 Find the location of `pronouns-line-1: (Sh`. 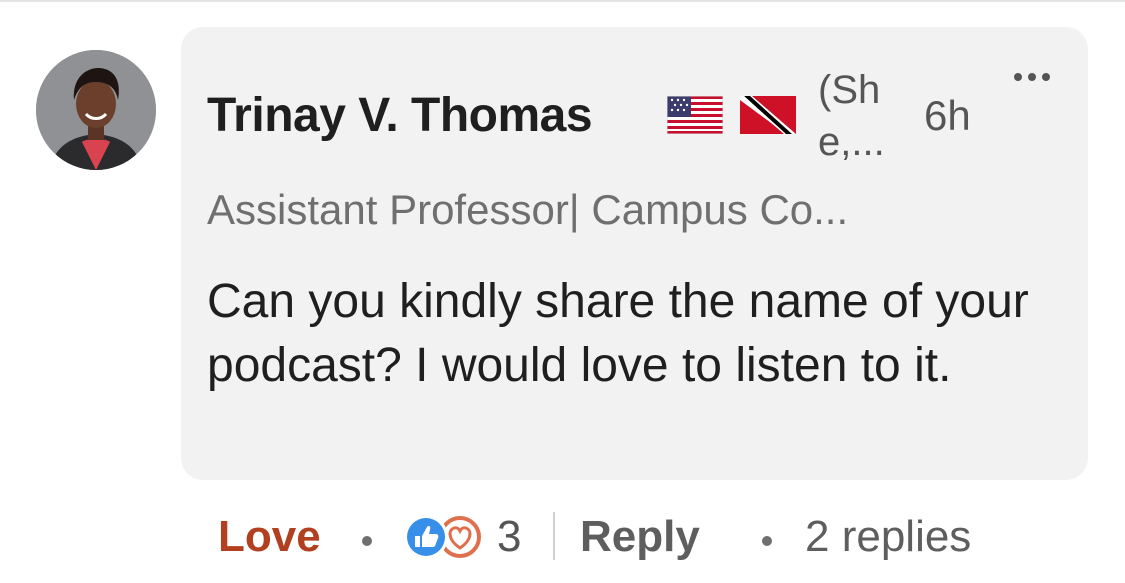

pronouns-line-1: (Sh is located at coordinates (849, 90).